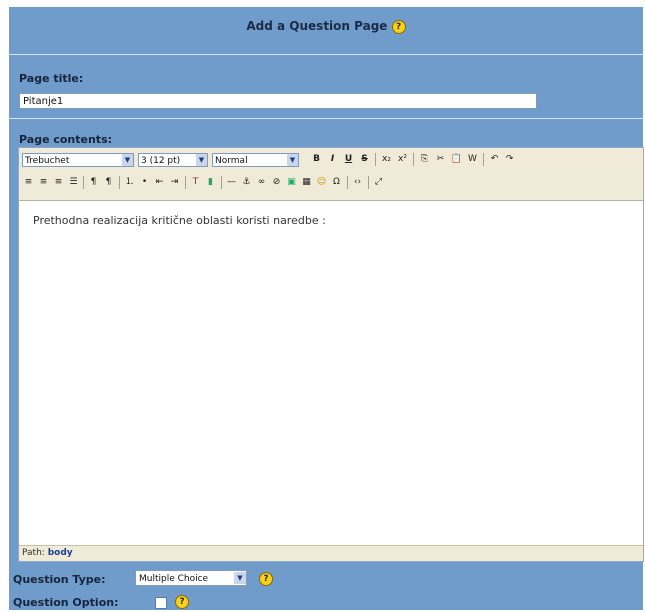 The height and width of the screenshot is (612, 645). Describe the element at coordinates (47, 161) in the screenshot. I see `font-family-value: Trebuchet` at that location.